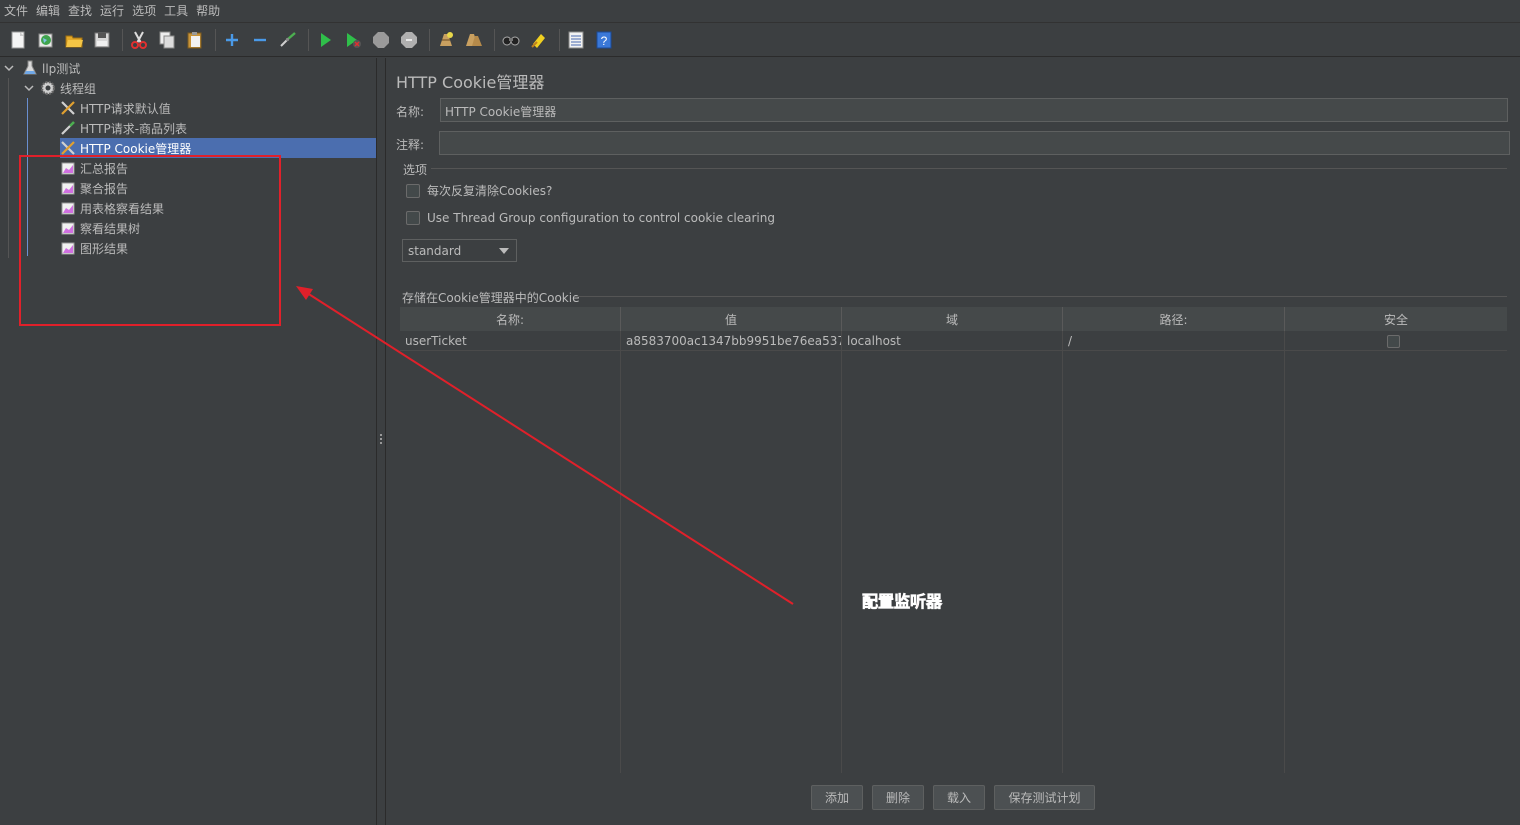  I want to click on copy-icon, so click(167, 40).